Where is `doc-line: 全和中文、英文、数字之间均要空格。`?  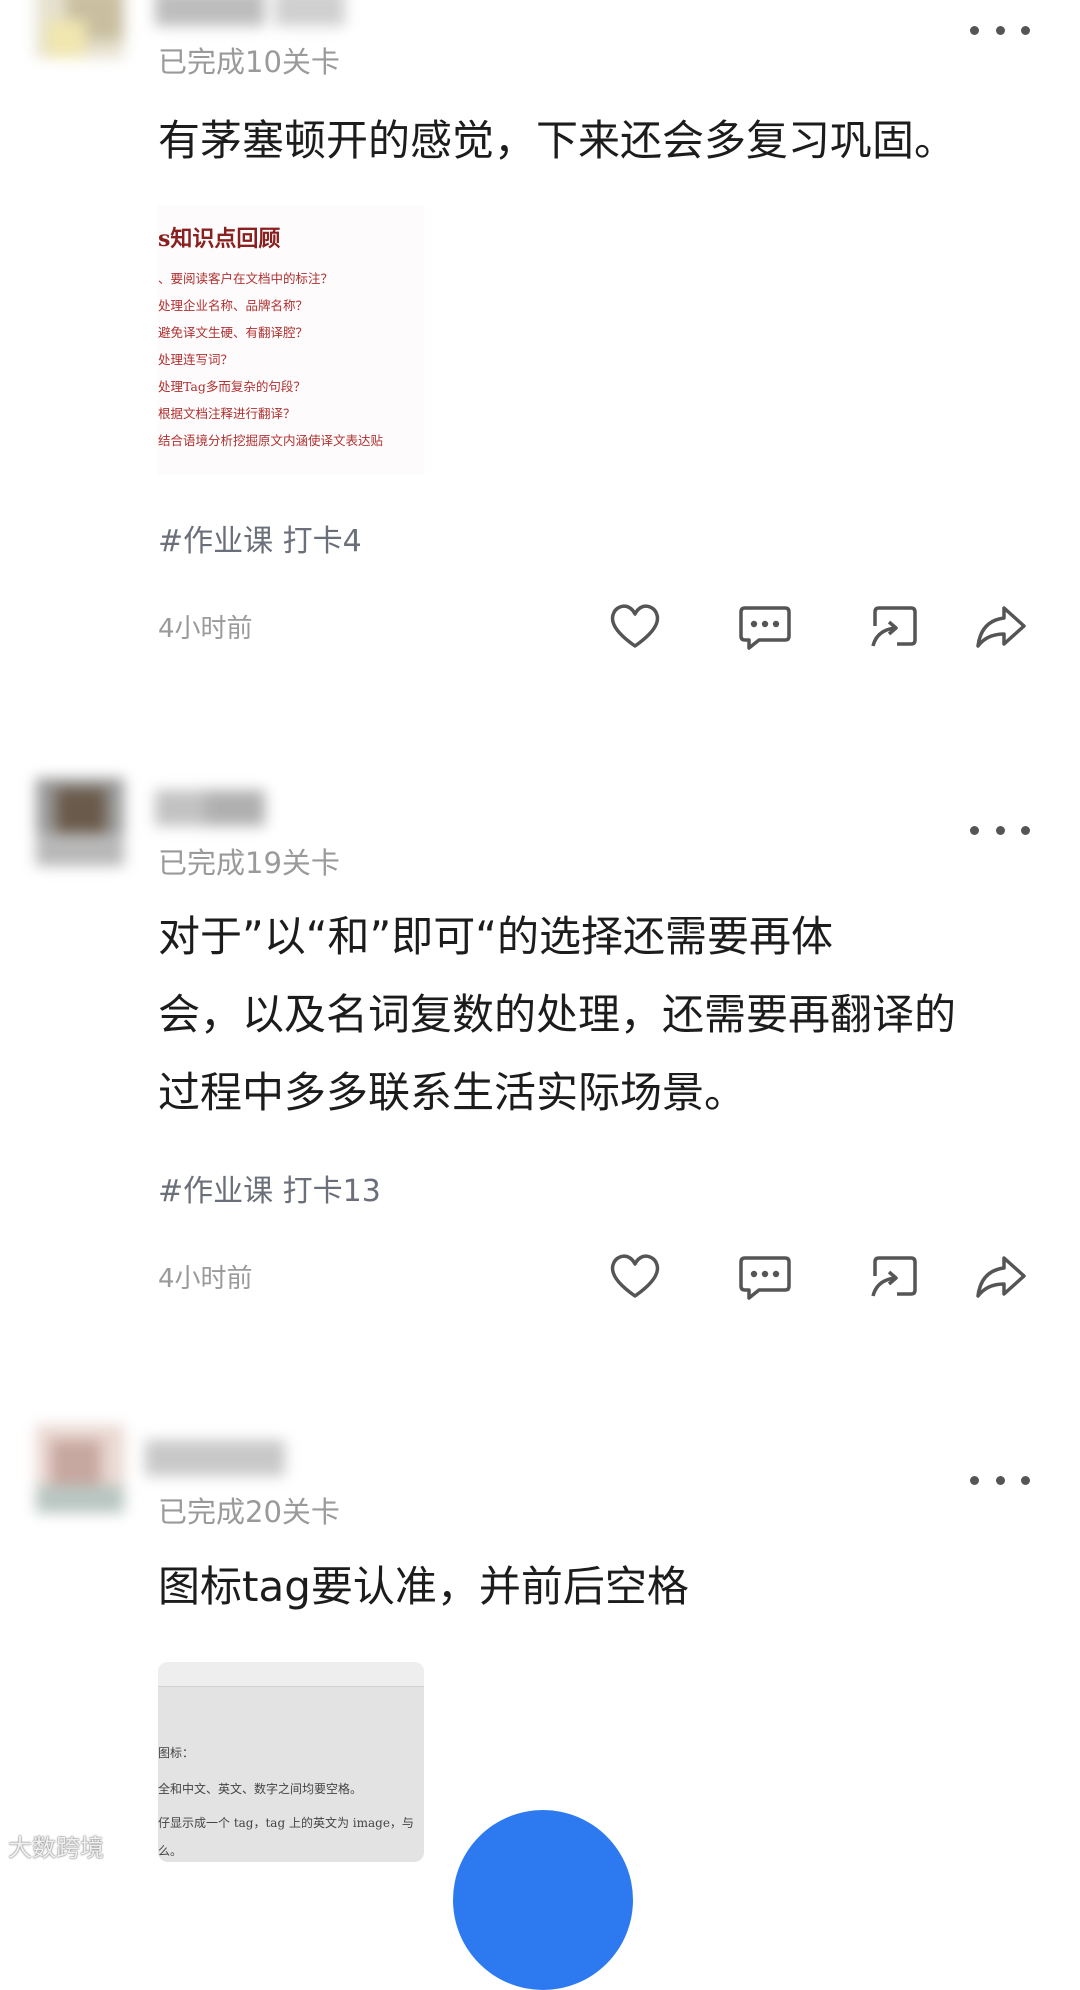 doc-line: 全和中文、英文、数字之间均要空格。 is located at coordinates (260, 1789).